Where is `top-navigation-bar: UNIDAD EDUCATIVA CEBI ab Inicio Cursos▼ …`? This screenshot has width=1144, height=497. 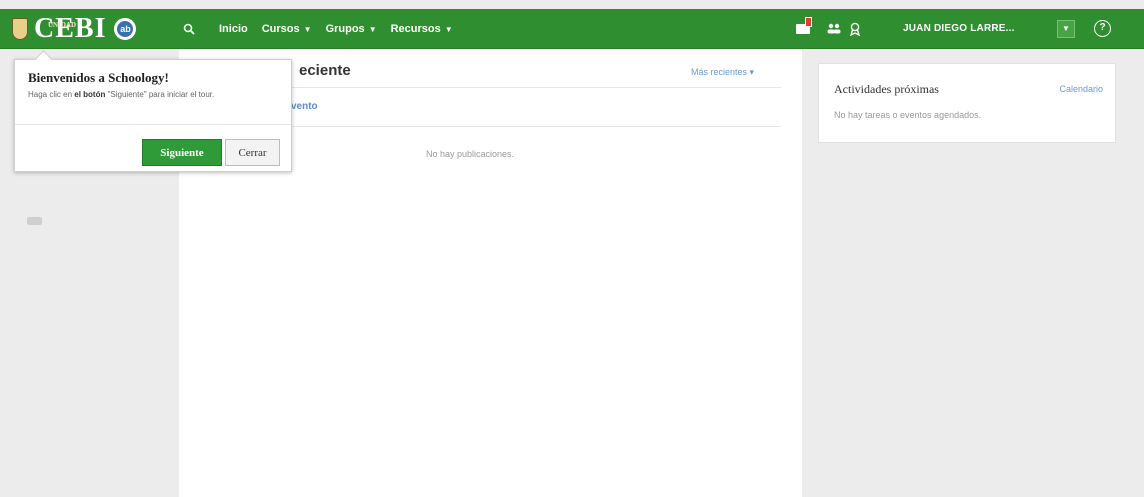
top-navigation-bar: UNIDAD EDUCATIVA CEBI ab Inicio Cursos▼ … is located at coordinates (572, 33).